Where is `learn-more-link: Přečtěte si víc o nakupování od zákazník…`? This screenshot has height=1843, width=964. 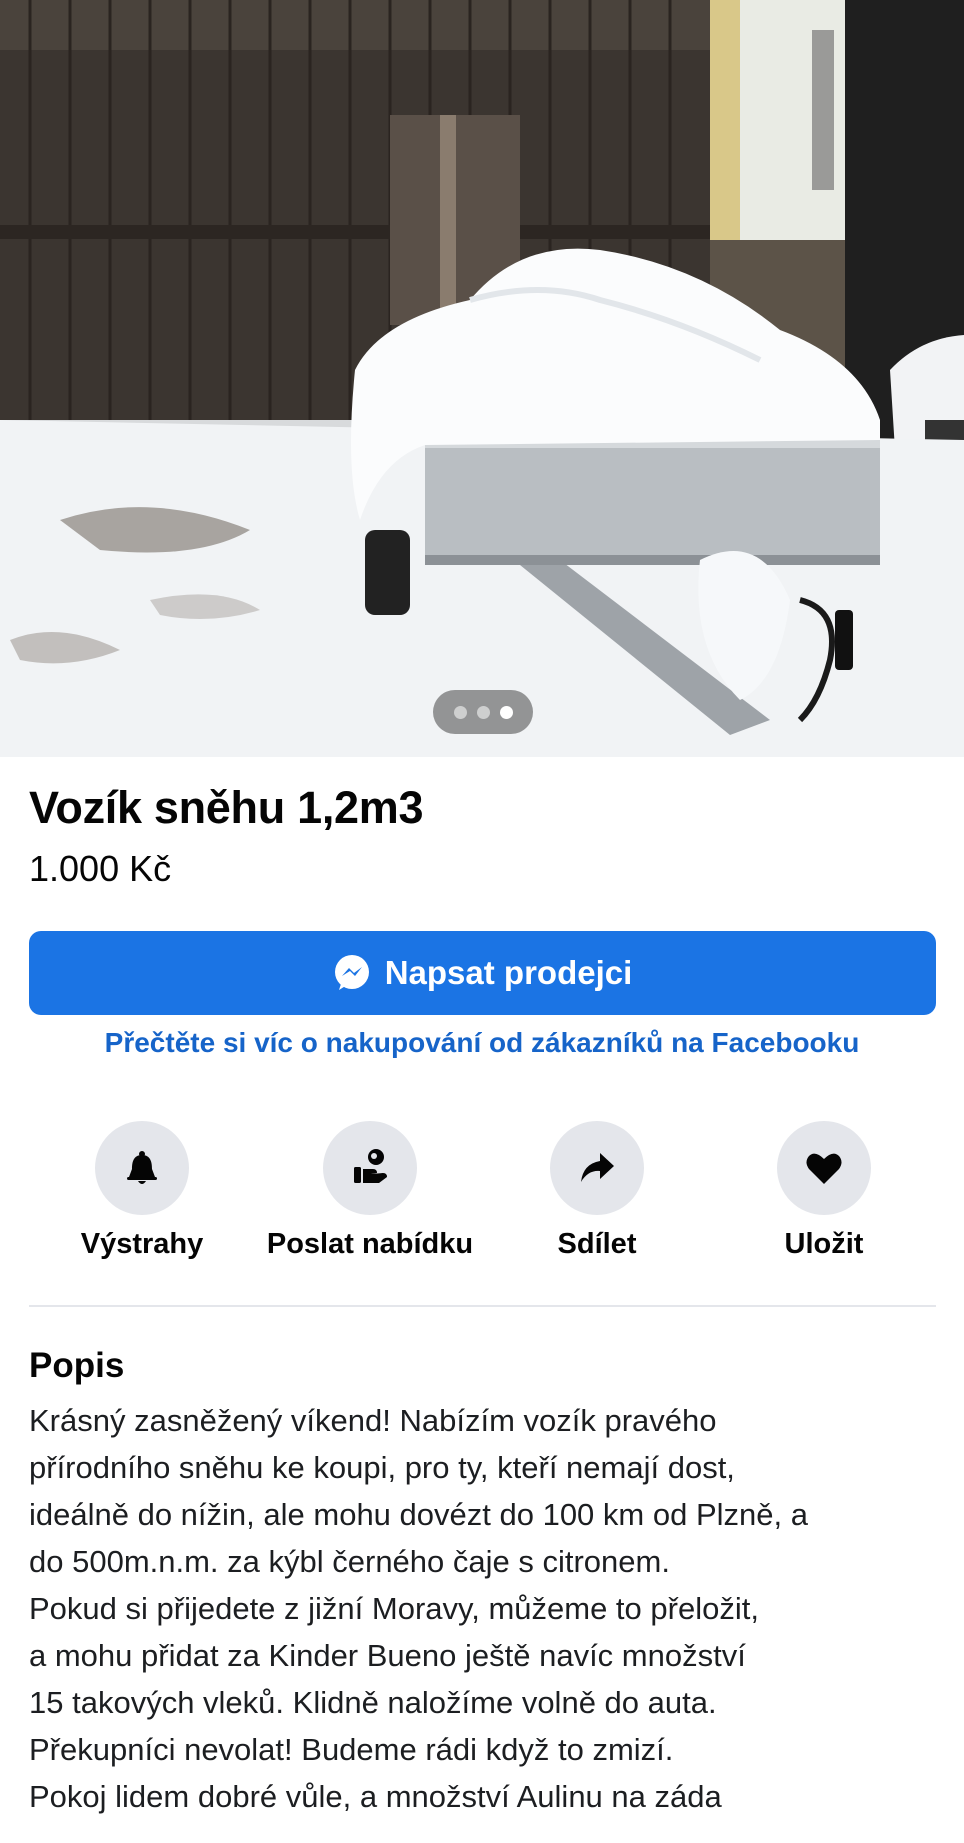 learn-more-link: Přečtěte si víc o nakupování od zákazník… is located at coordinates (482, 1043).